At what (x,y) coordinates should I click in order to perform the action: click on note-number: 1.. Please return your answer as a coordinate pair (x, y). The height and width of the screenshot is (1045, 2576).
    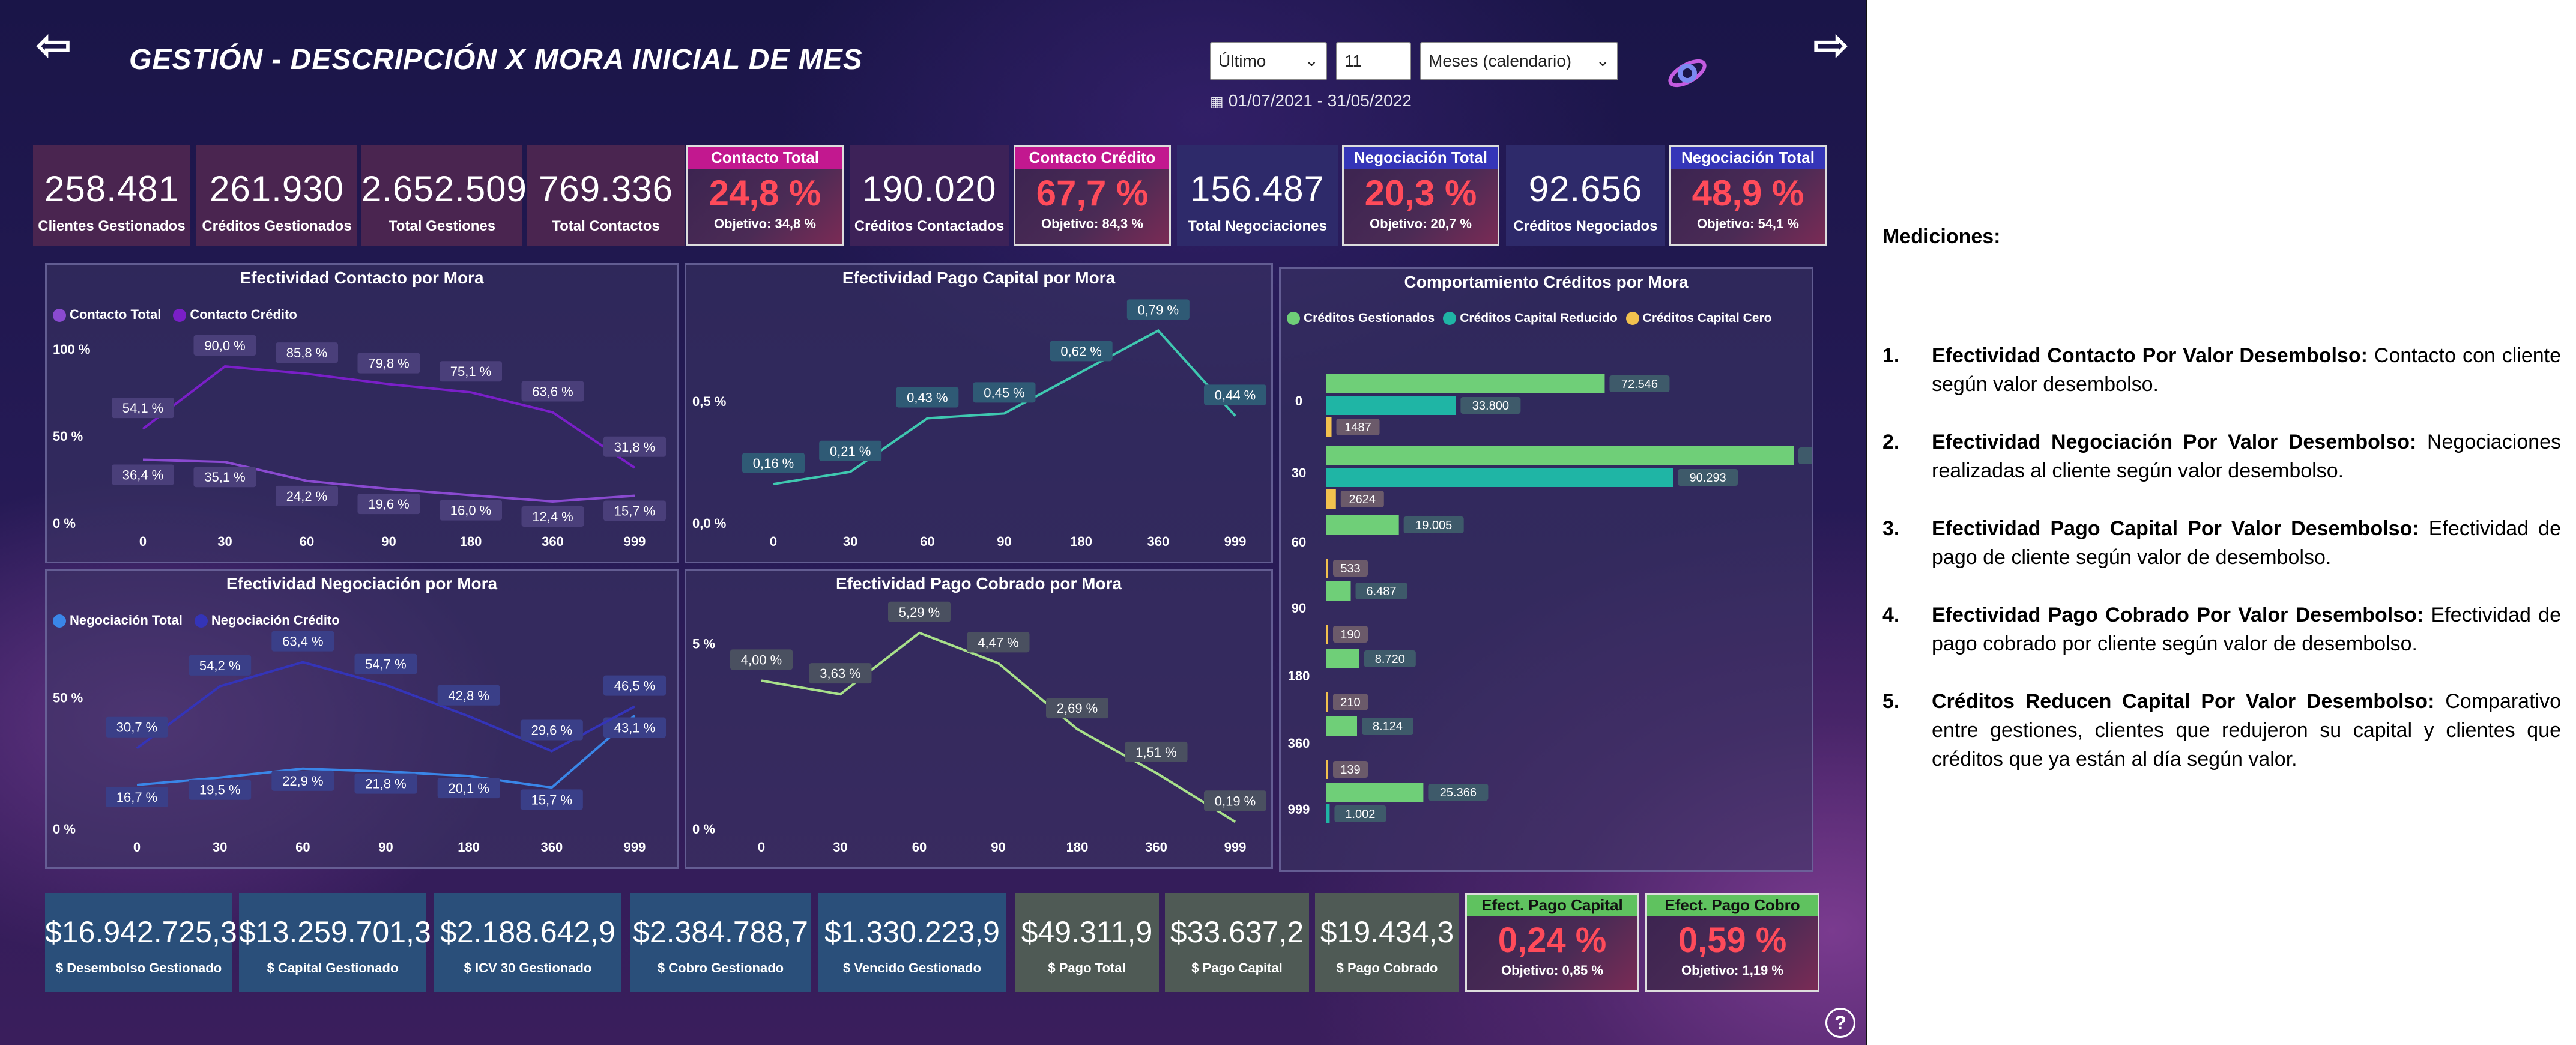
    Looking at the image, I should click on (1891, 355).